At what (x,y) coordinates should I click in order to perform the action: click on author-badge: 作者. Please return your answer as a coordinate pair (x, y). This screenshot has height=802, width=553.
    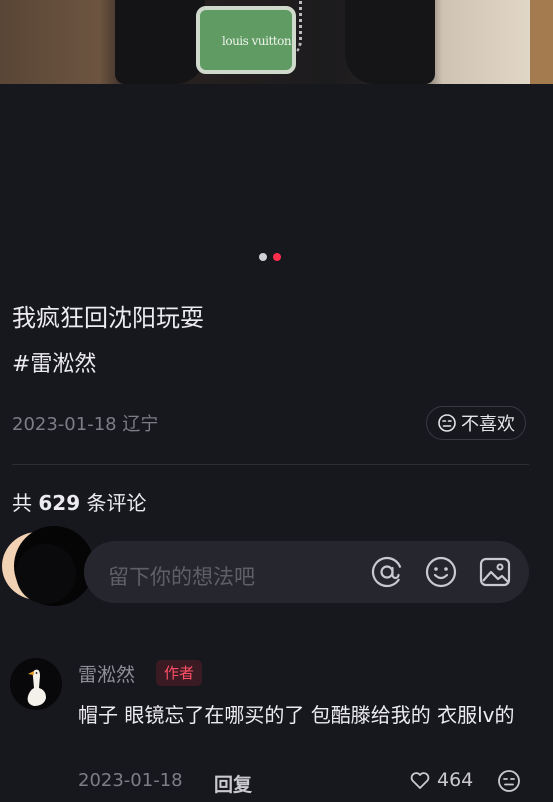
    Looking at the image, I should click on (179, 673).